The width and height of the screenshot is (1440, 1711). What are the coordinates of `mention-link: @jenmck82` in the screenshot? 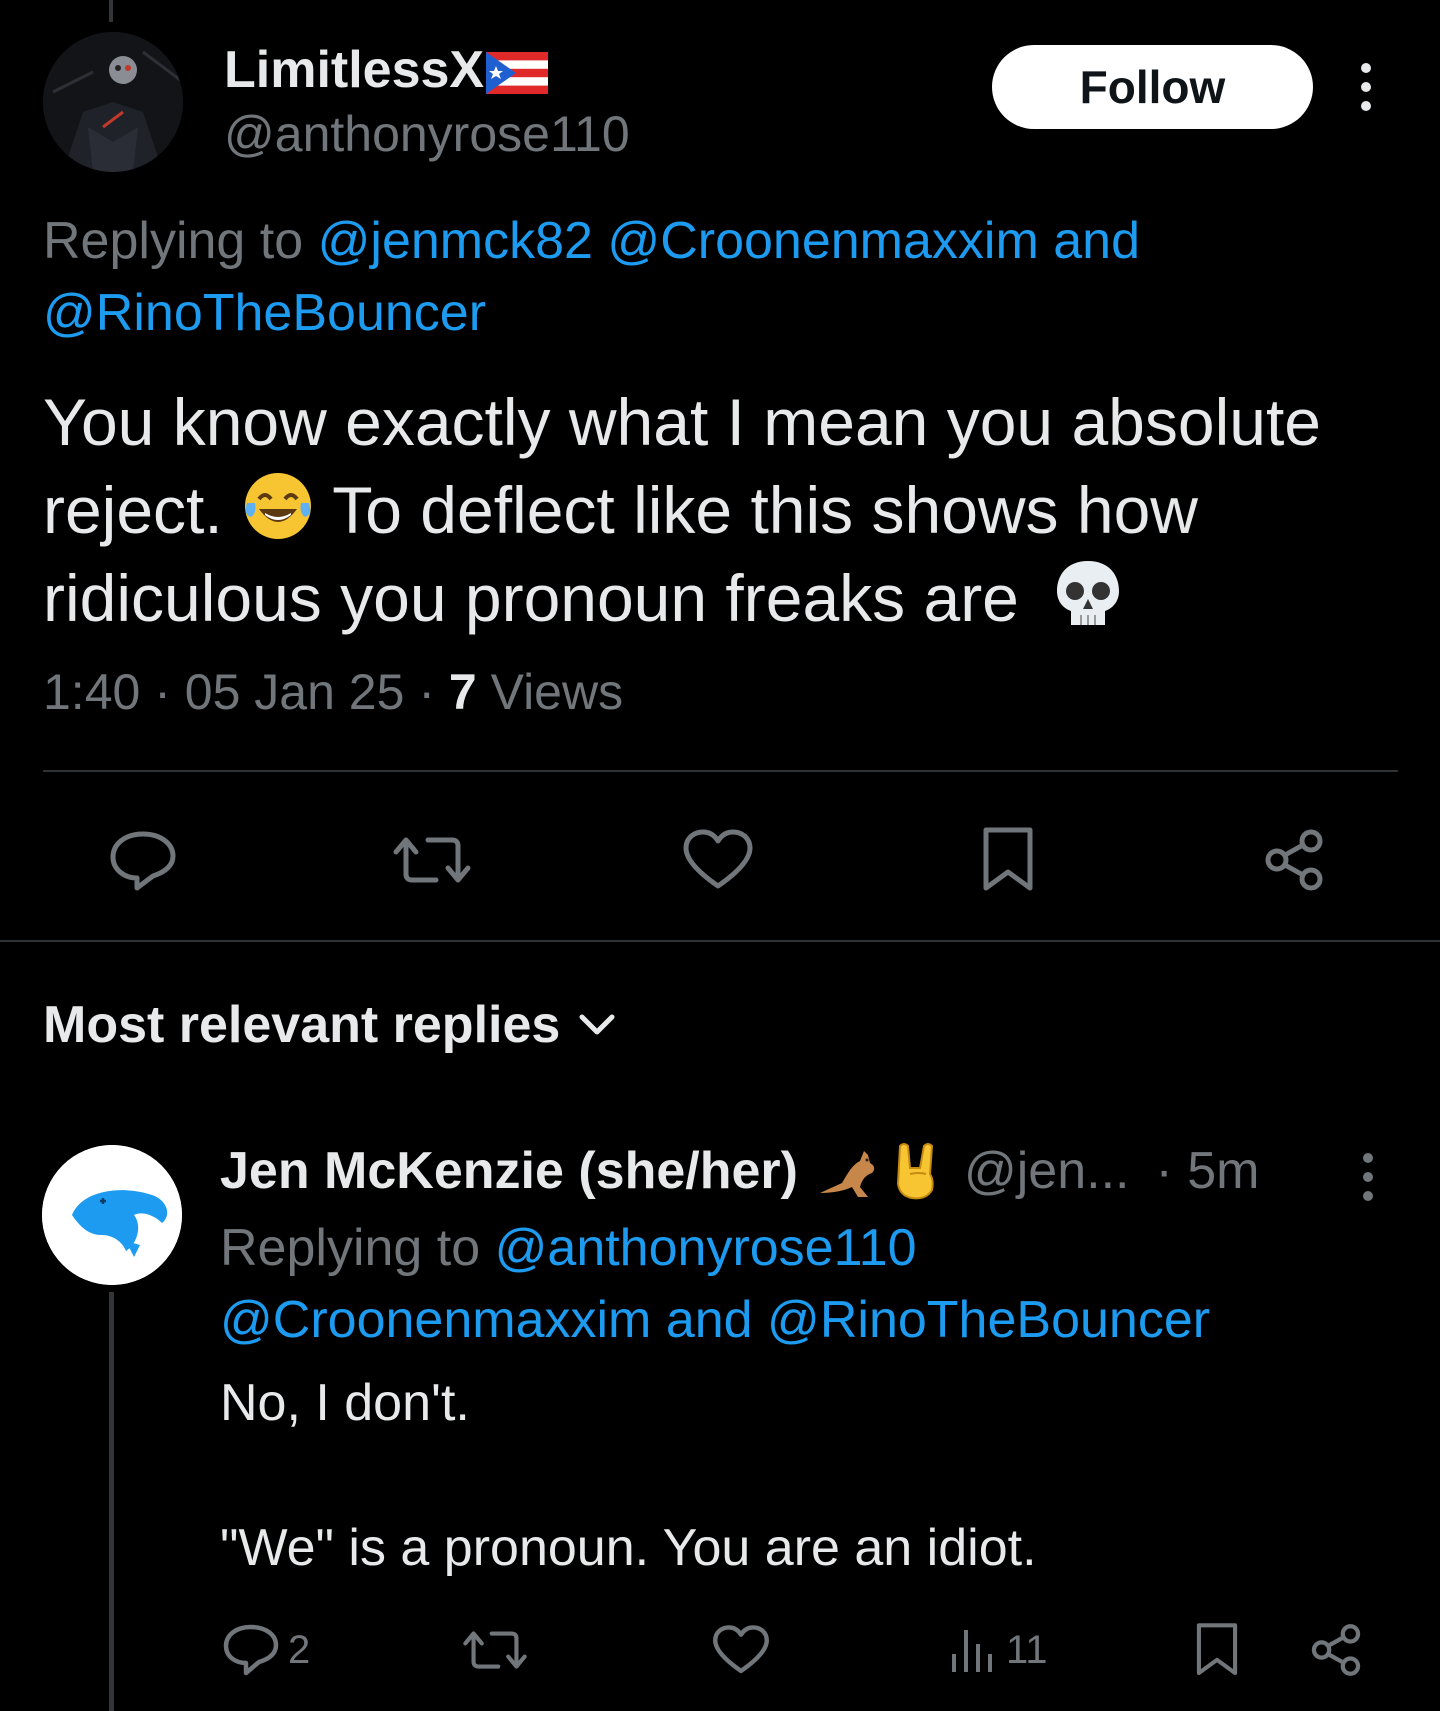 It's located at (455, 241).